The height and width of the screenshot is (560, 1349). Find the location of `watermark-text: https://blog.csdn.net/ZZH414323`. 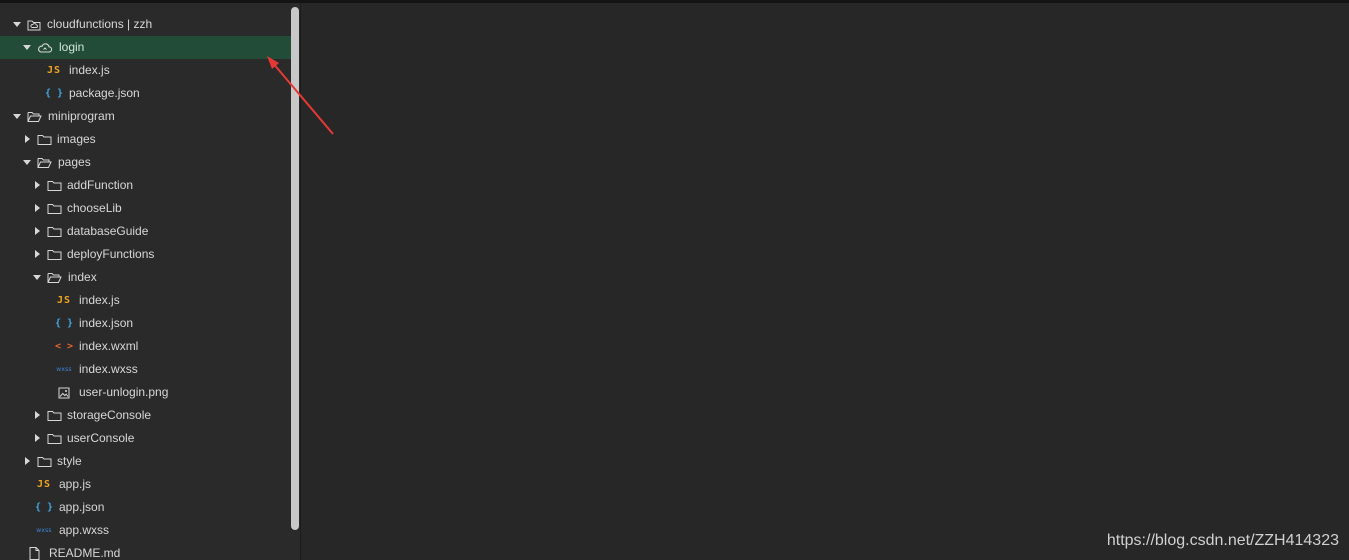

watermark-text: https://blog.csdn.net/ZZH414323 is located at coordinates (1222, 540).